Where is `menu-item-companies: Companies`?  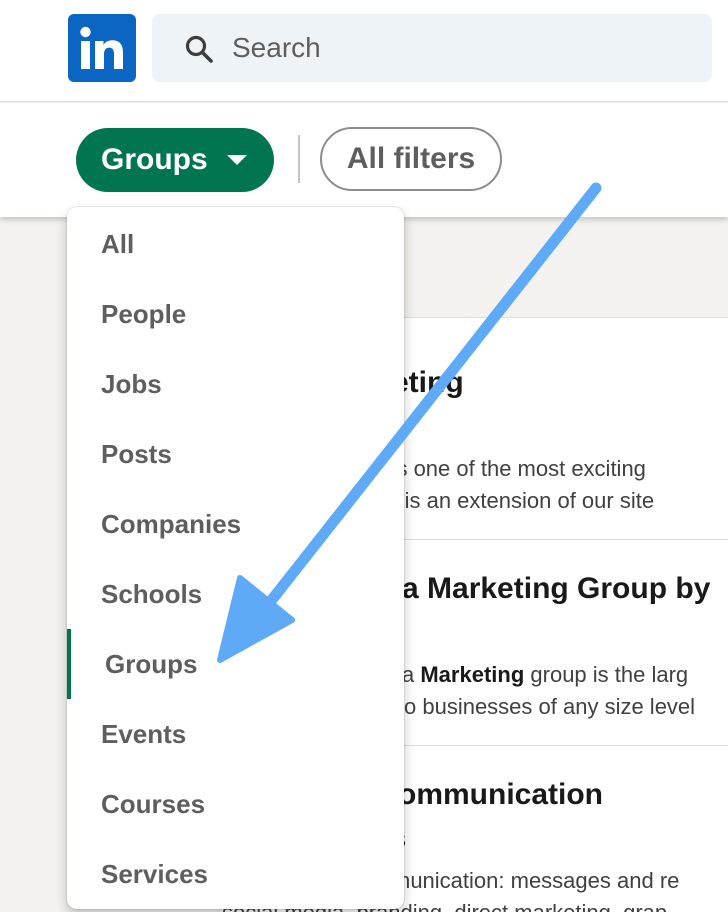
menu-item-companies: Companies is located at coordinates (235, 524).